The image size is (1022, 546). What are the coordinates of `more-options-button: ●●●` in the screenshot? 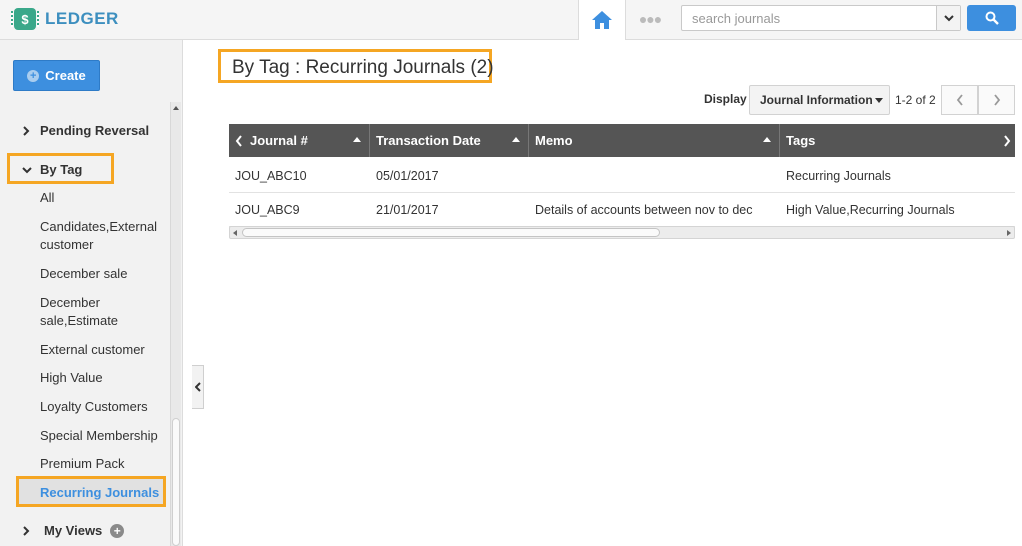 It's located at (650, 19).